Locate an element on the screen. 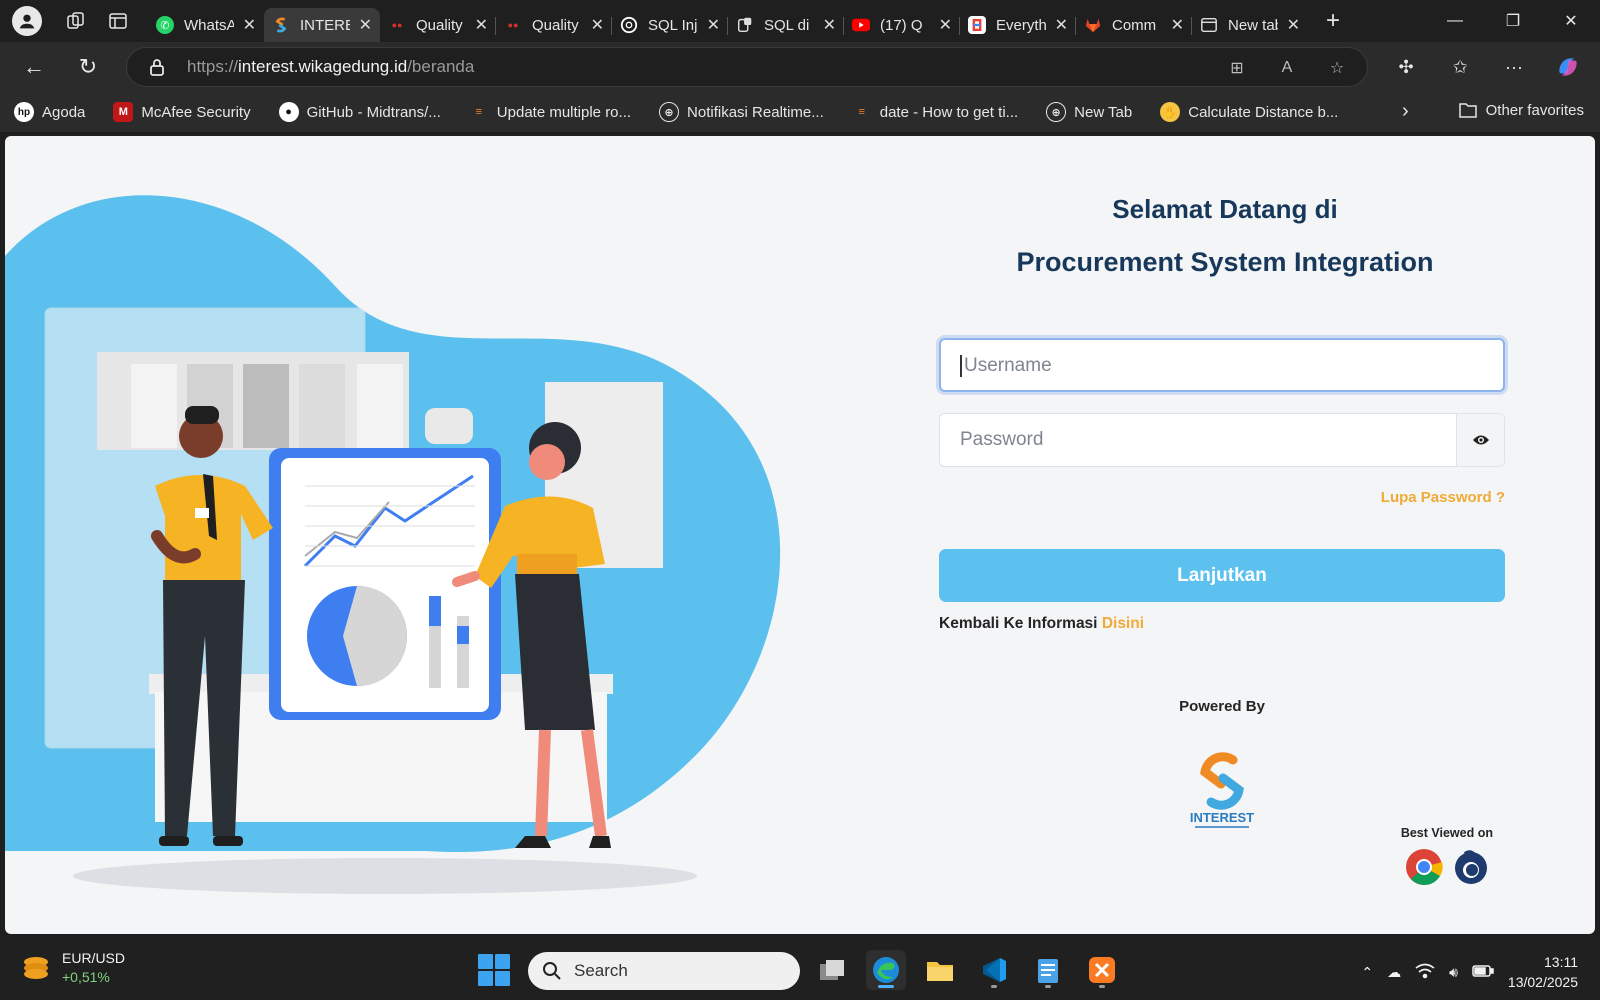 The width and height of the screenshot is (1600, 1000). workspaces-icon is located at coordinates (76, 21).